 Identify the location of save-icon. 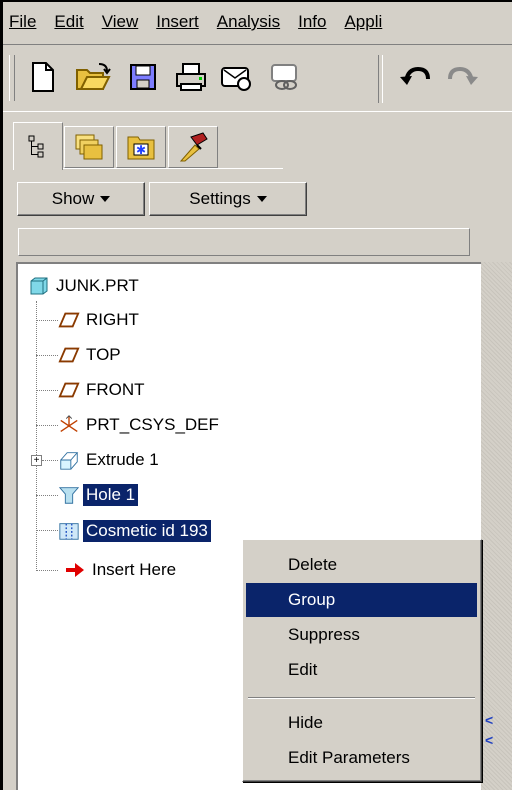
(143, 77).